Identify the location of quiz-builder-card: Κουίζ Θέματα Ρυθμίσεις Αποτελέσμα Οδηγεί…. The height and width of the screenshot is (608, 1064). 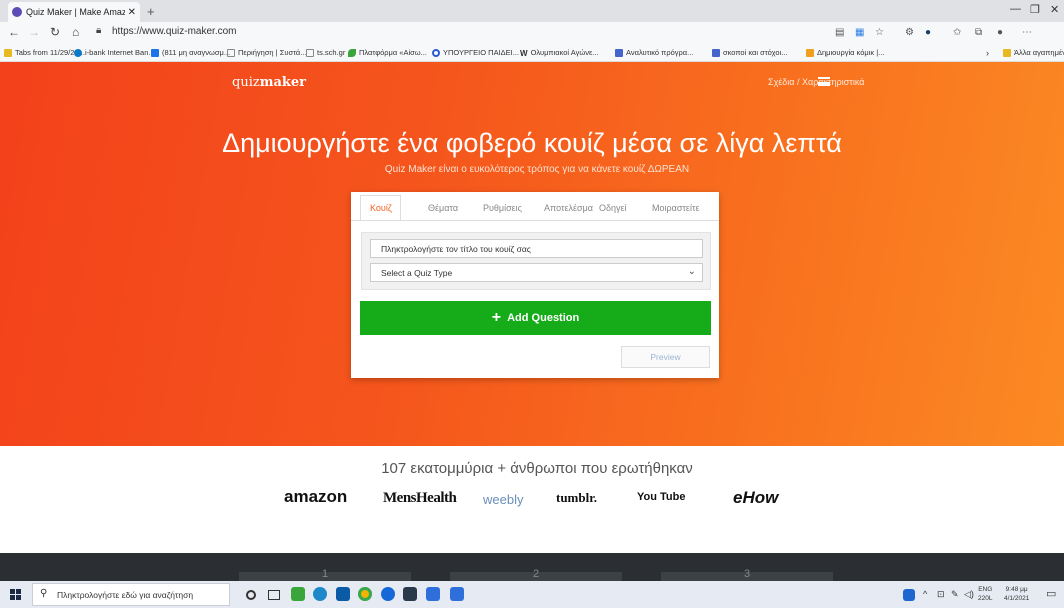
(535, 285).